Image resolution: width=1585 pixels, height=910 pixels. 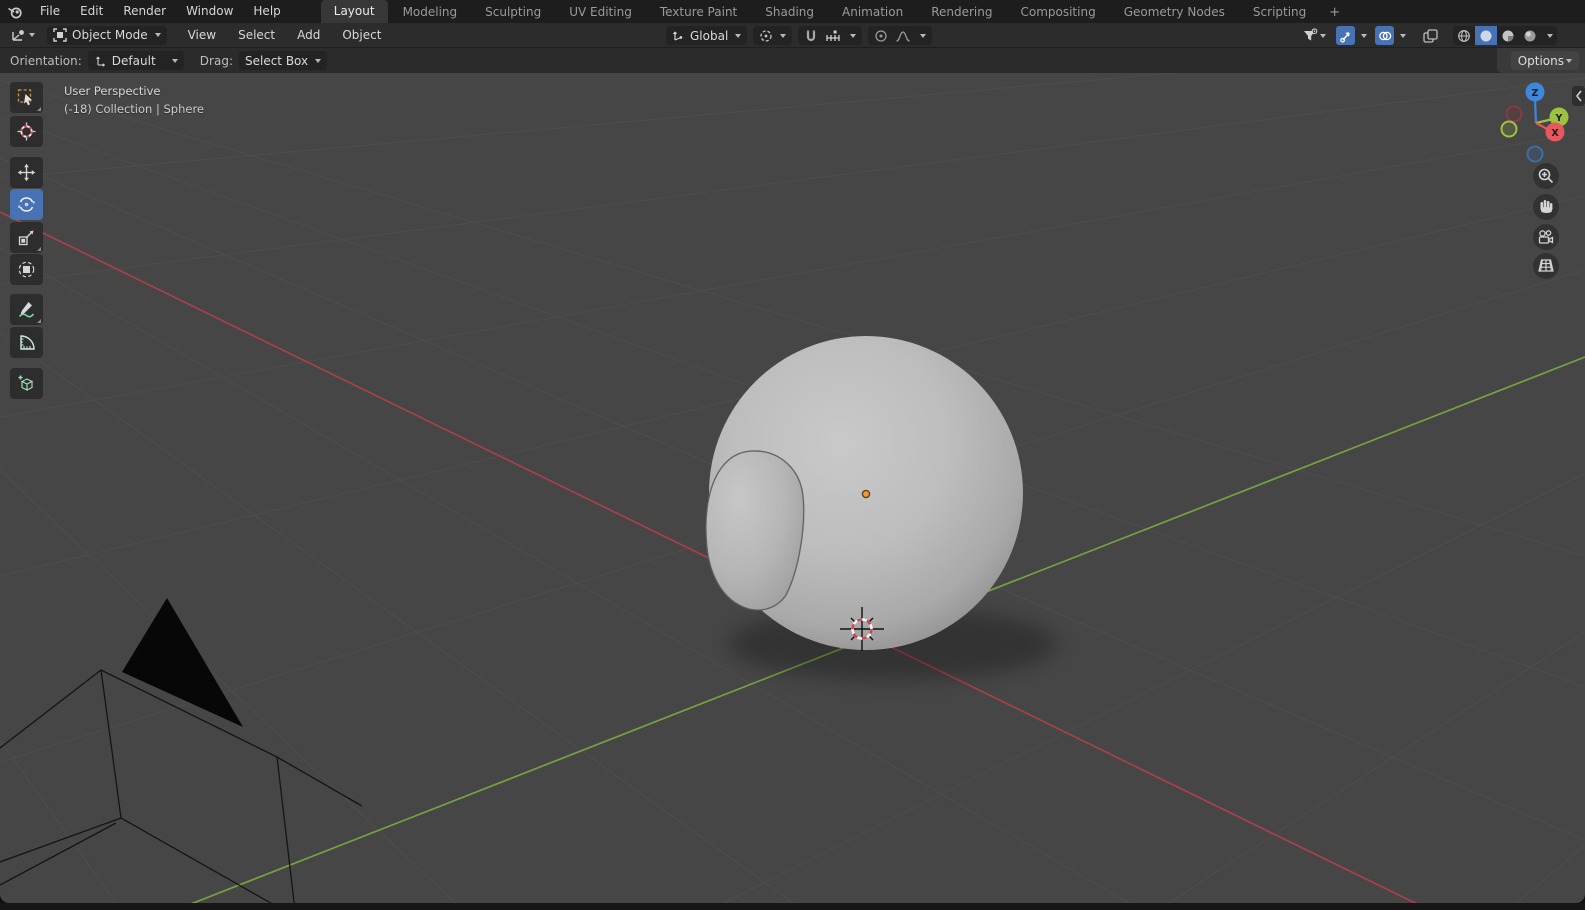 I want to click on pivot-point-dropdown, so click(x=773, y=35).